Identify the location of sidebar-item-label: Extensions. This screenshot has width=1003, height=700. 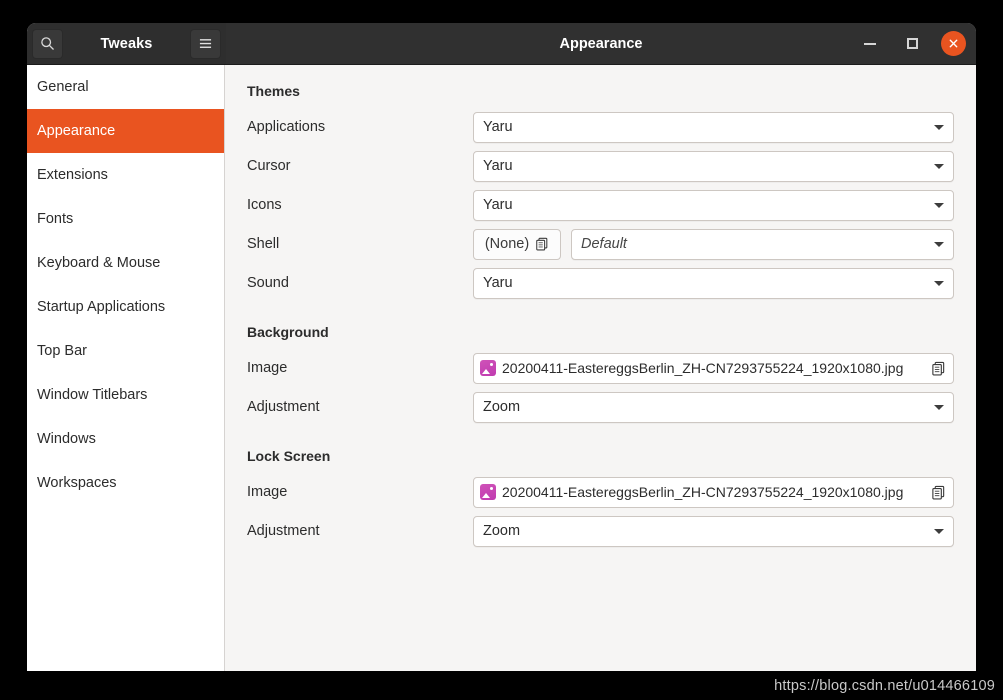
(72, 175).